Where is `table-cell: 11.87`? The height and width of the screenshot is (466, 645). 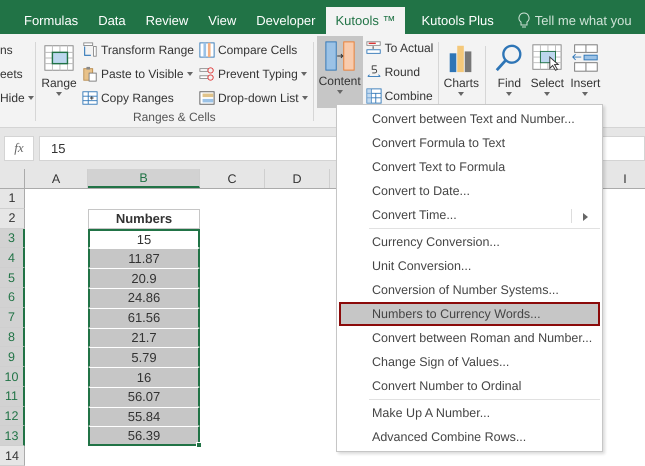 table-cell: 11.87 is located at coordinates (144, 258).